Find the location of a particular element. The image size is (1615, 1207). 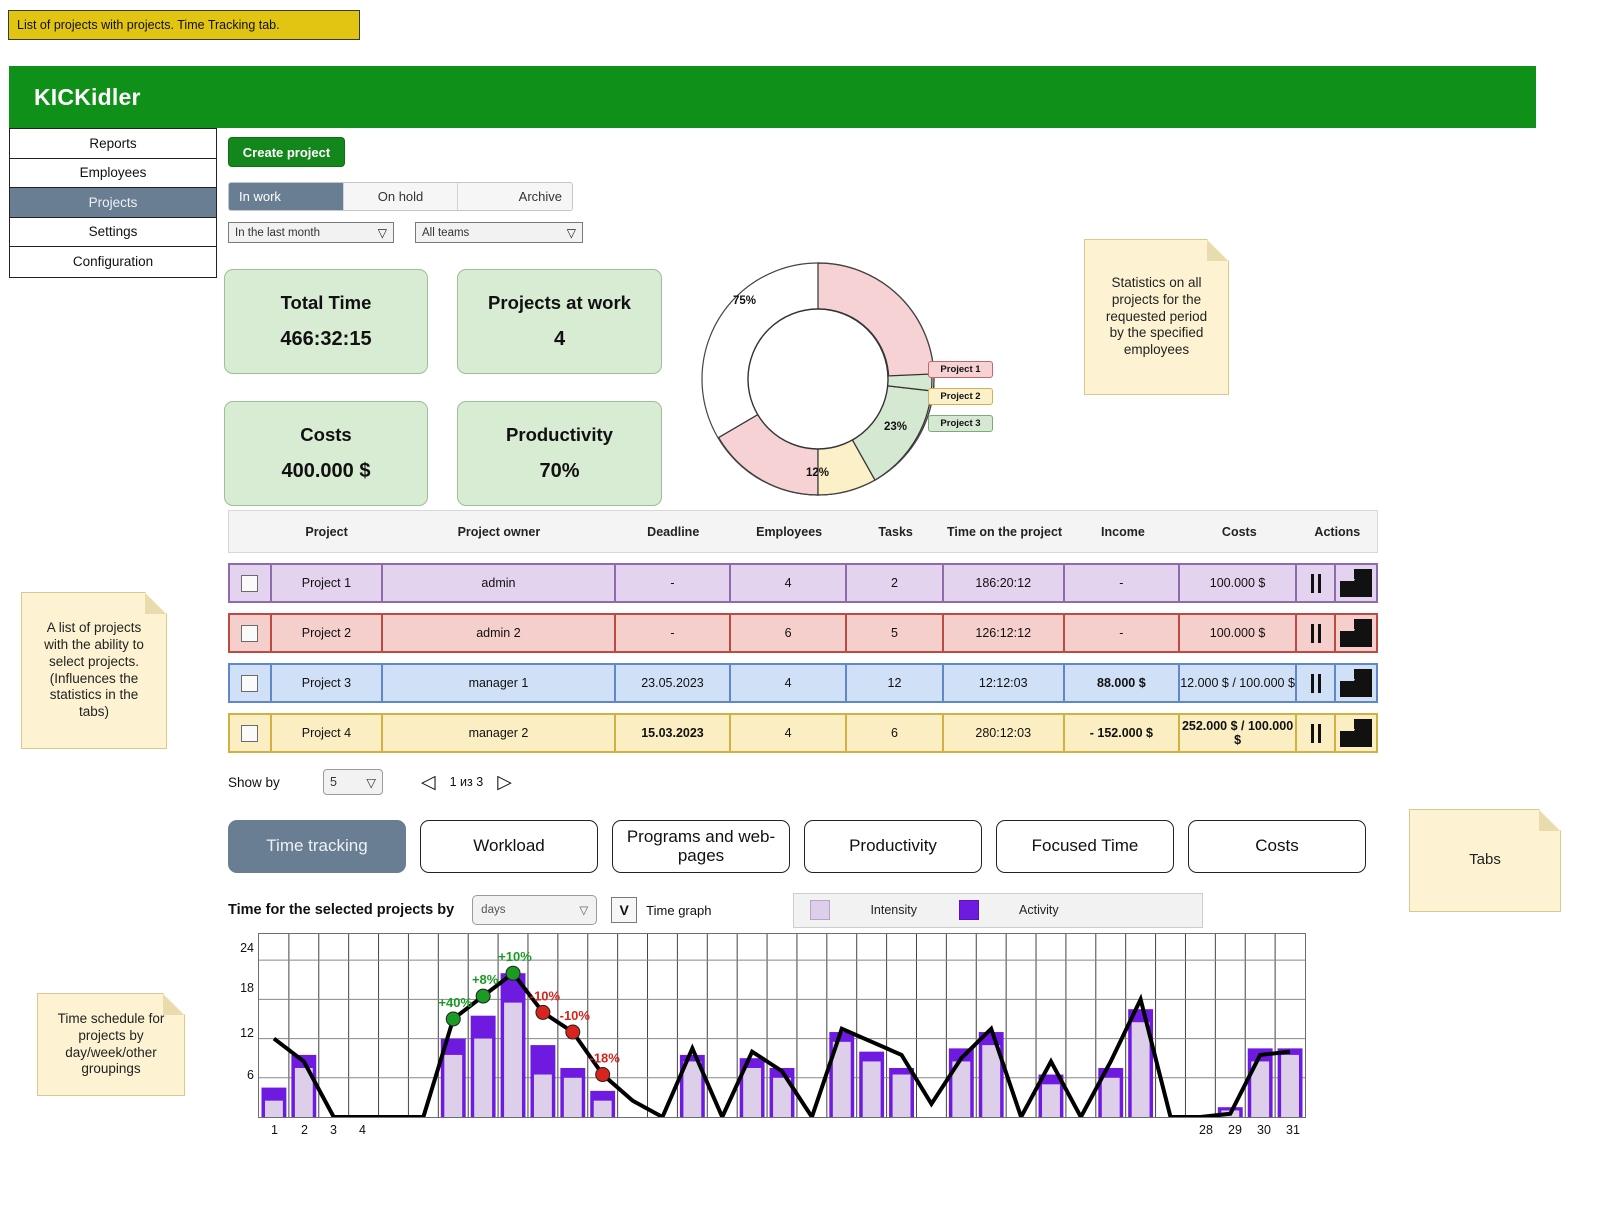

tab-focused-time: Focused Time is located at coordinates (1085, 846).